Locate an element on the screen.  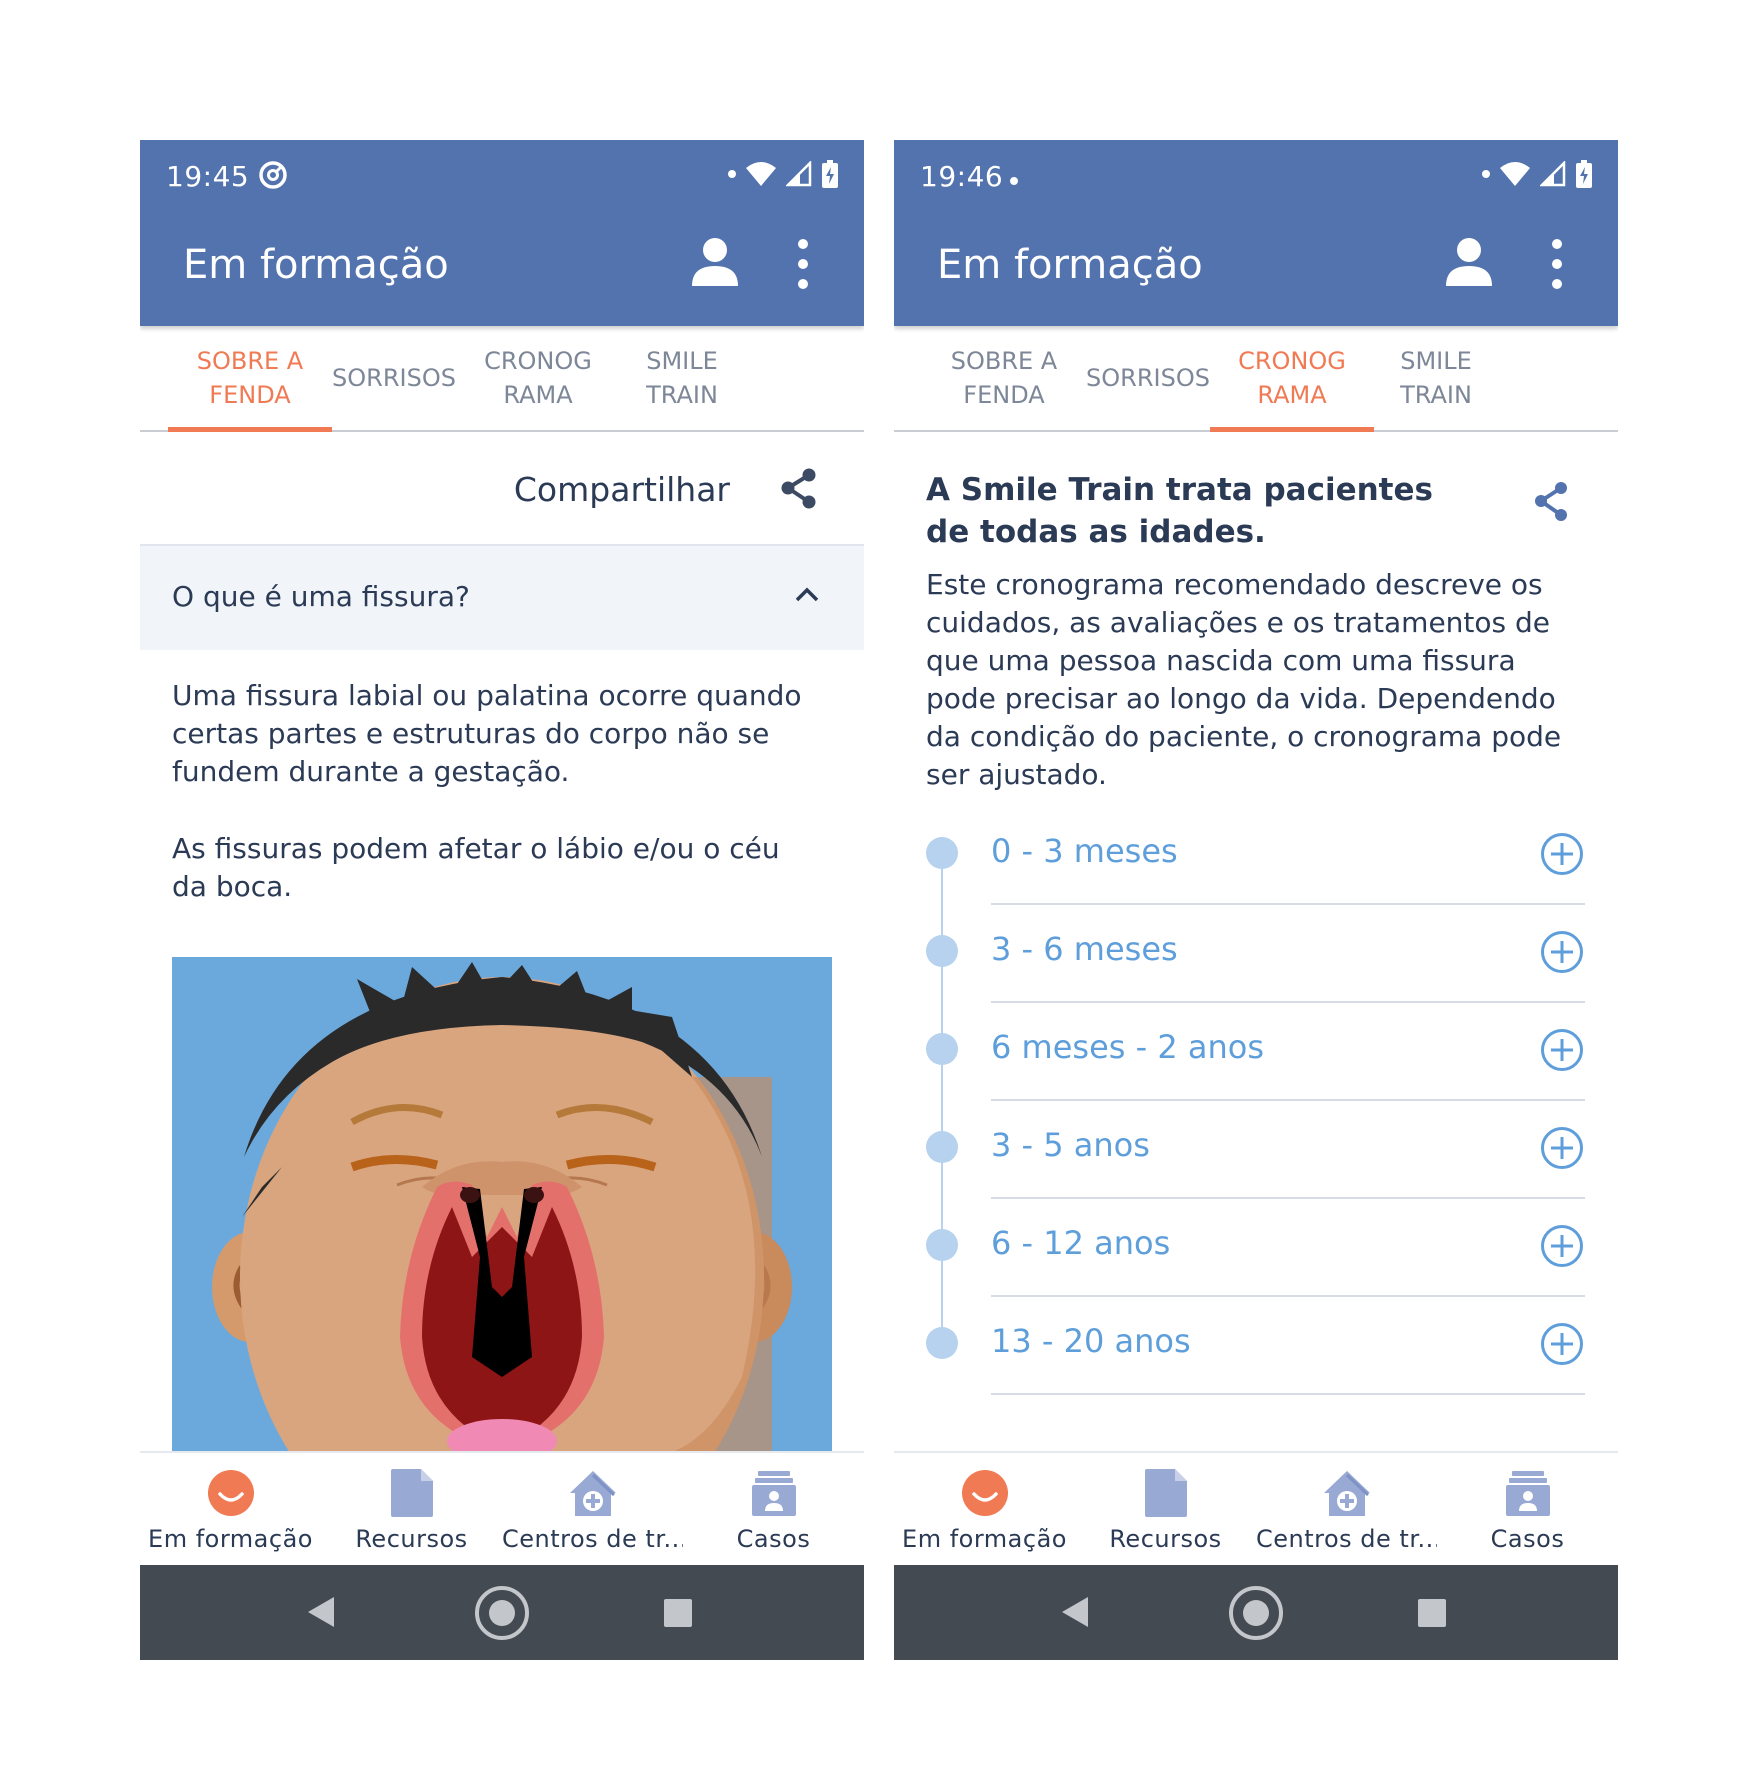
status-time: 19:46 is located at coordinates (962, 176).